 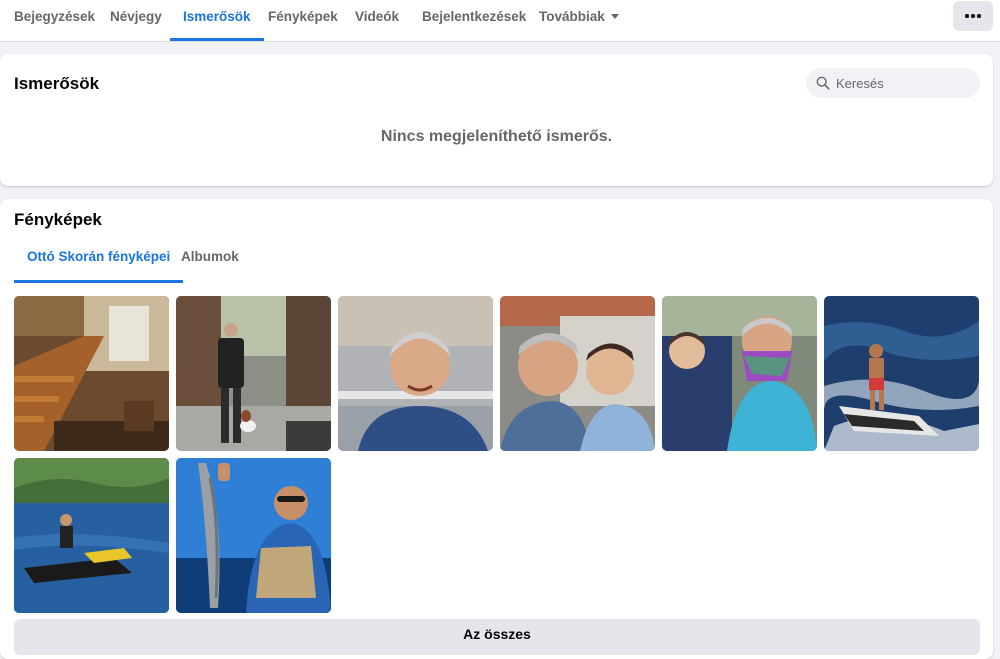 I want to click on tab-videos: Videók, so click(x=377, y=20).